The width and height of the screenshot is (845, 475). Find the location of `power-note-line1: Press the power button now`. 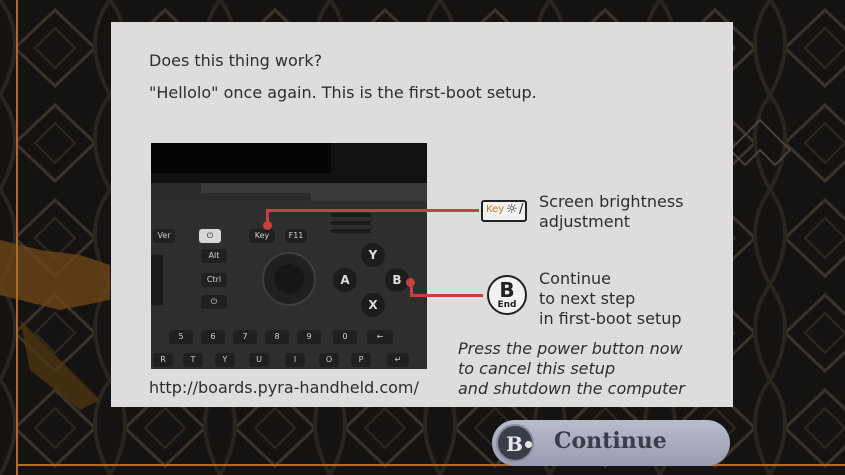

power-note-line1: Press the power button now is located at coordinates (570, 348).